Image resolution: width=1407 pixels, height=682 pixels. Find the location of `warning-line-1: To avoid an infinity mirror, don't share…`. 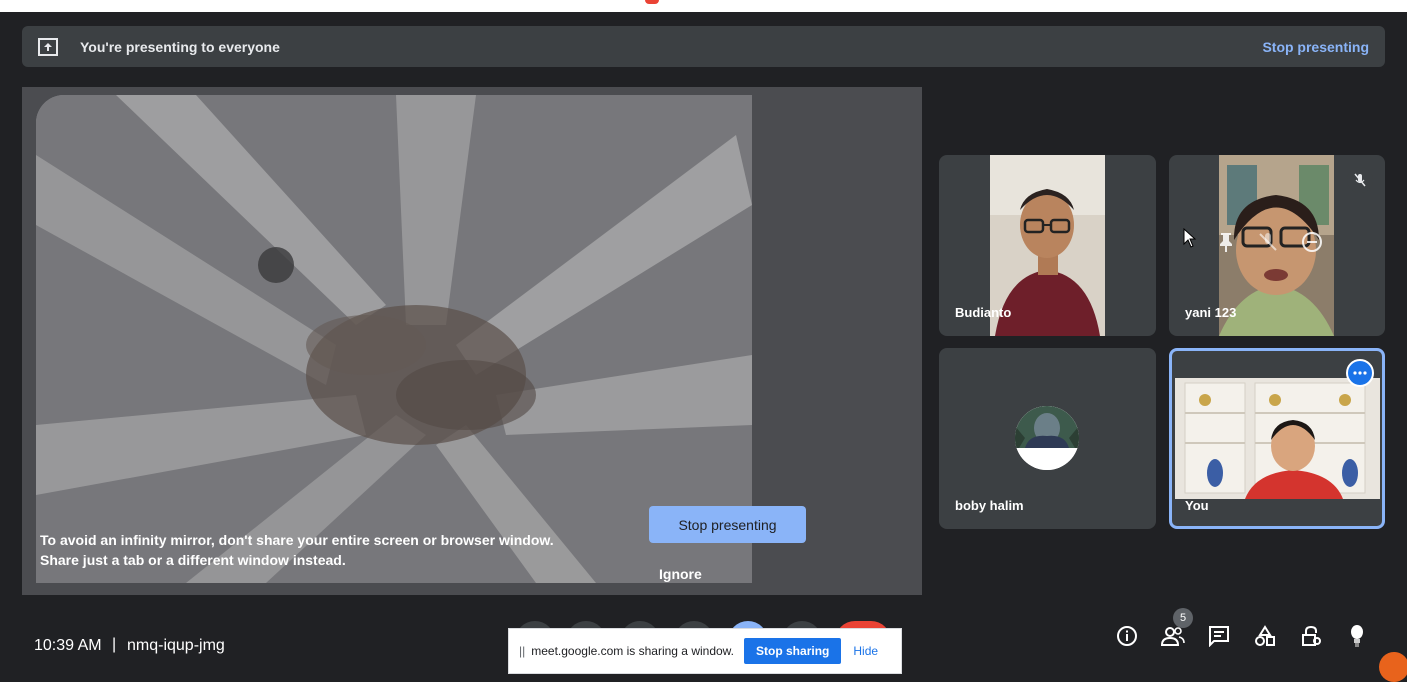

warning-line-1: To avoid an infinity mirror, don't share… is located at coordinates (297, 540).